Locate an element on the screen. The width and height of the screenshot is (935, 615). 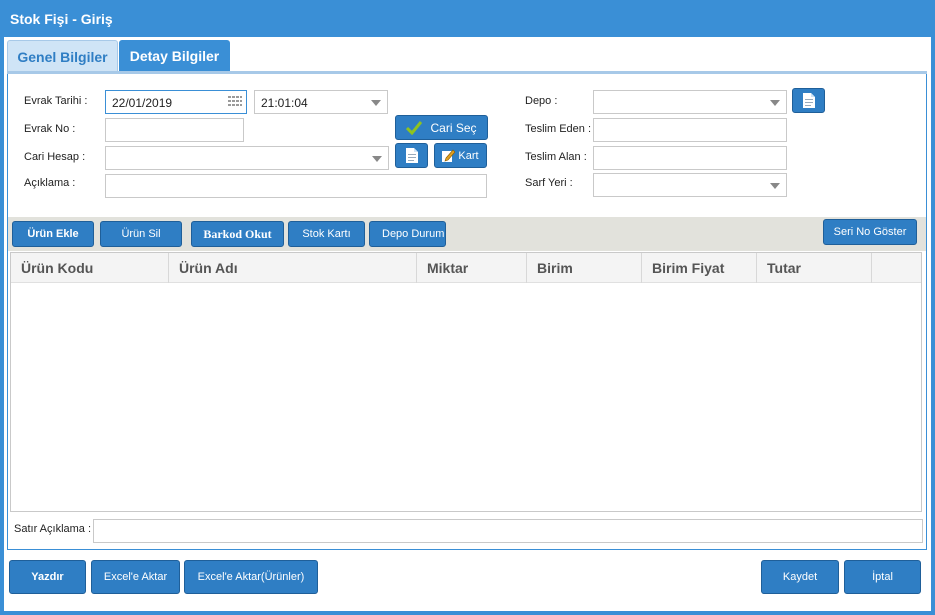
calendar-icon is located at coordinates (235, 102).